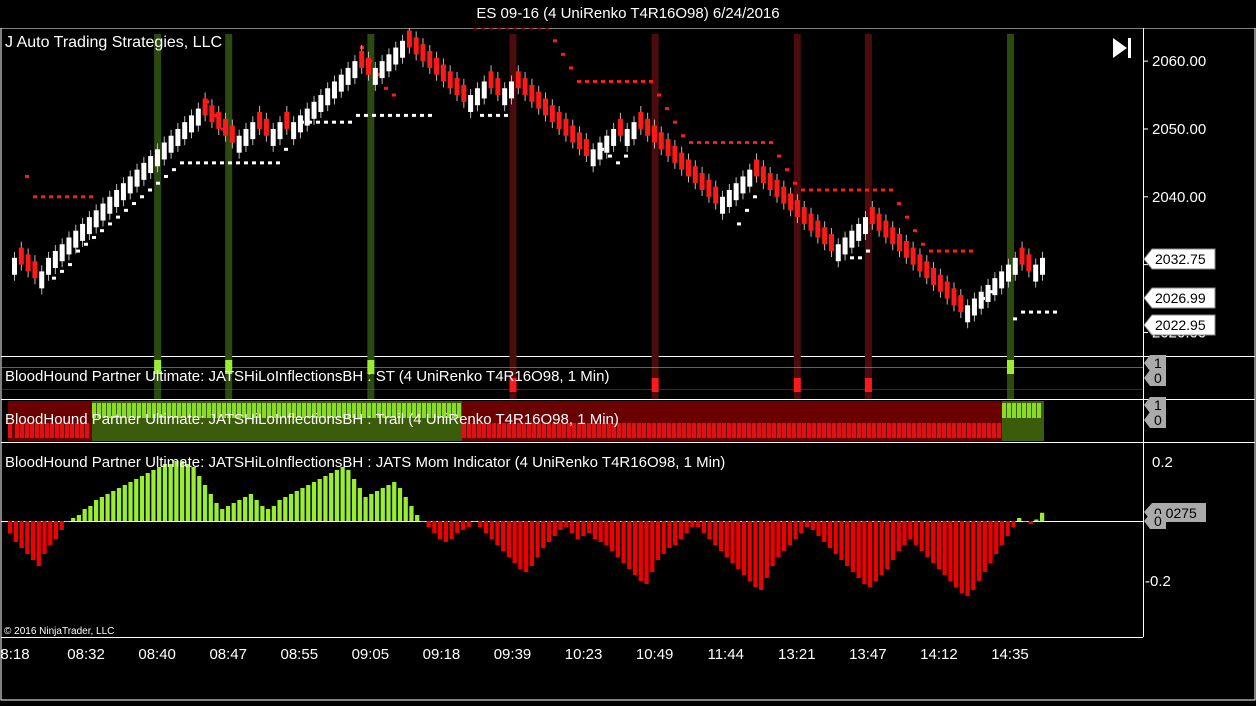 The width and height of the screenshot is (1256, 706). I want to click on time-tick-label: 08:32, so click(86, 654).